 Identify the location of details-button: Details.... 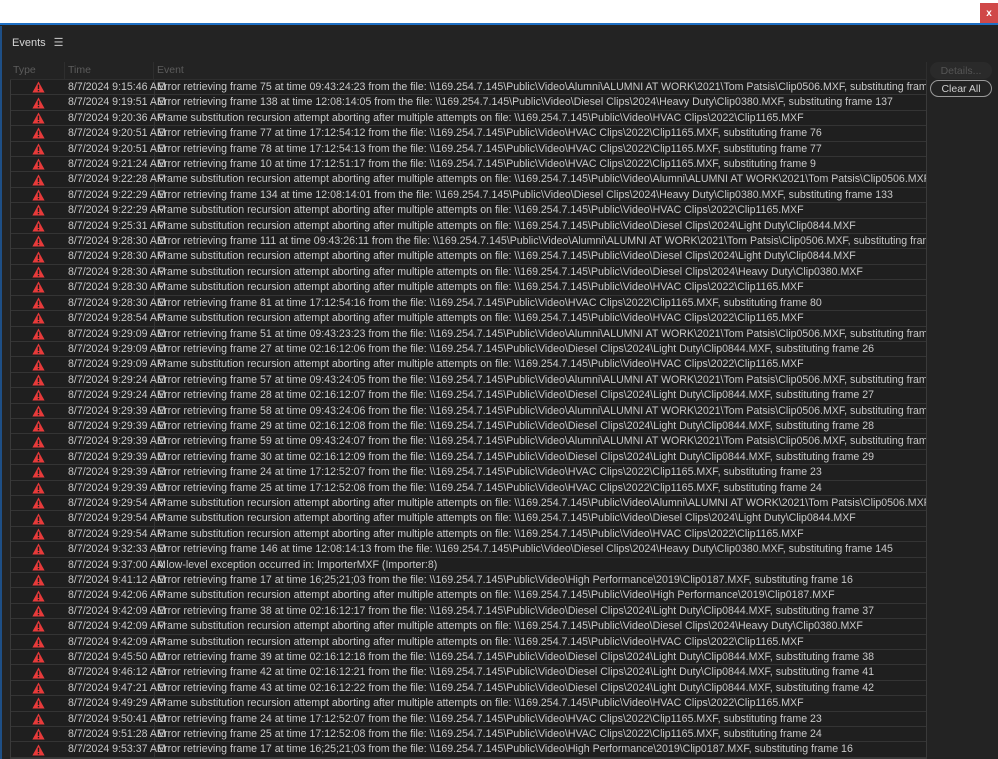
(961, 70).